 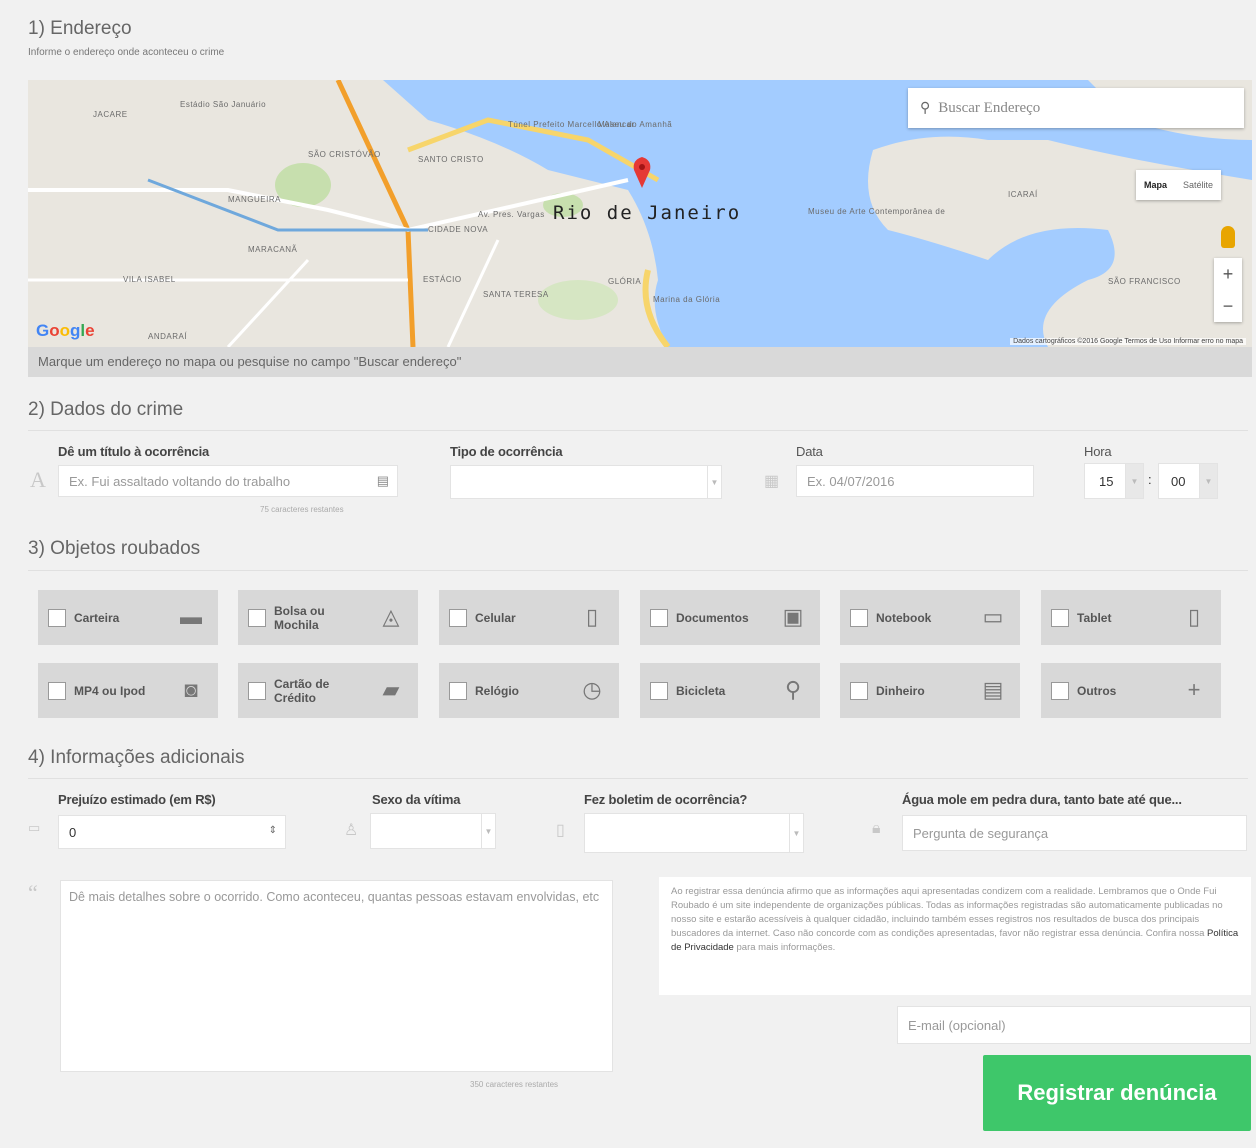 What do you see at coordinates (730, 690) in the screenshot?
I see `object-option: Bicicleta ⚲` at bounding box center [730, 690].